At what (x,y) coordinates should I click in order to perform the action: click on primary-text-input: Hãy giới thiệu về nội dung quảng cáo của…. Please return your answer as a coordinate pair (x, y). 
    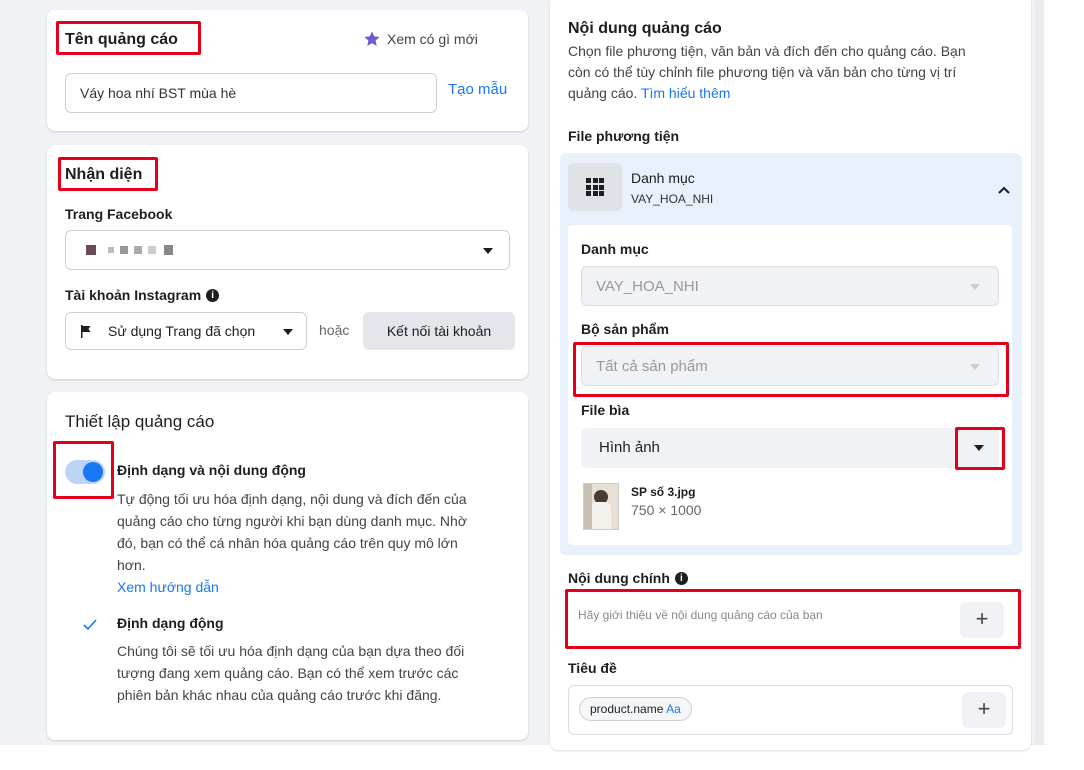
    Looking at the image, I should click on (790, 620).